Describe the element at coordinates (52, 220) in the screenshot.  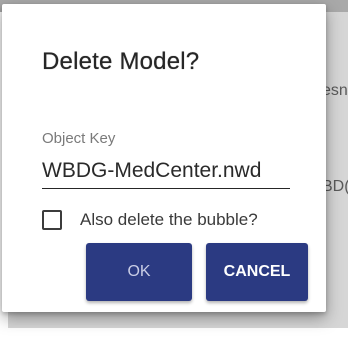
I see `delete-bubble-checkbox` at that location.